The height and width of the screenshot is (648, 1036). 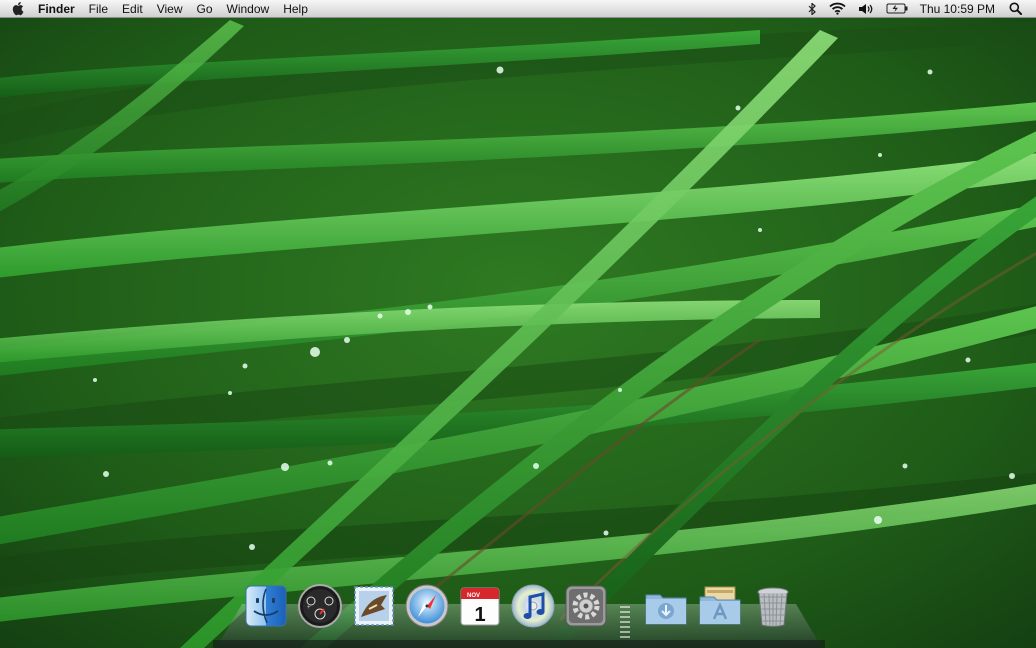 I want to click on menu-help: Help, so click(x=295, y=9).